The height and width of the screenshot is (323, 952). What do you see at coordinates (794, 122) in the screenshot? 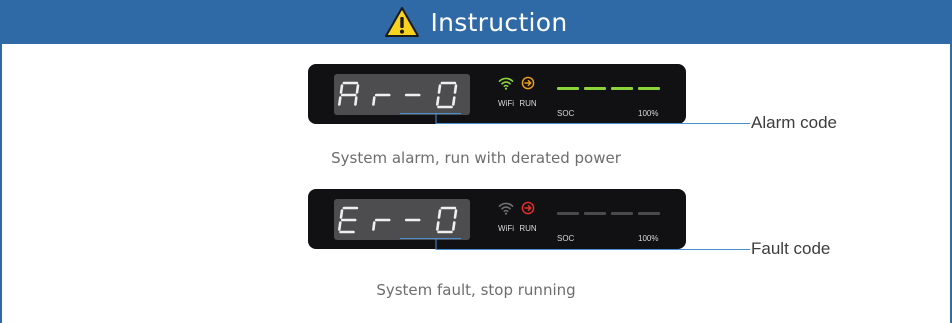
I see `alarm-code-callout: Alarm code` at bounding box center [794, 122].